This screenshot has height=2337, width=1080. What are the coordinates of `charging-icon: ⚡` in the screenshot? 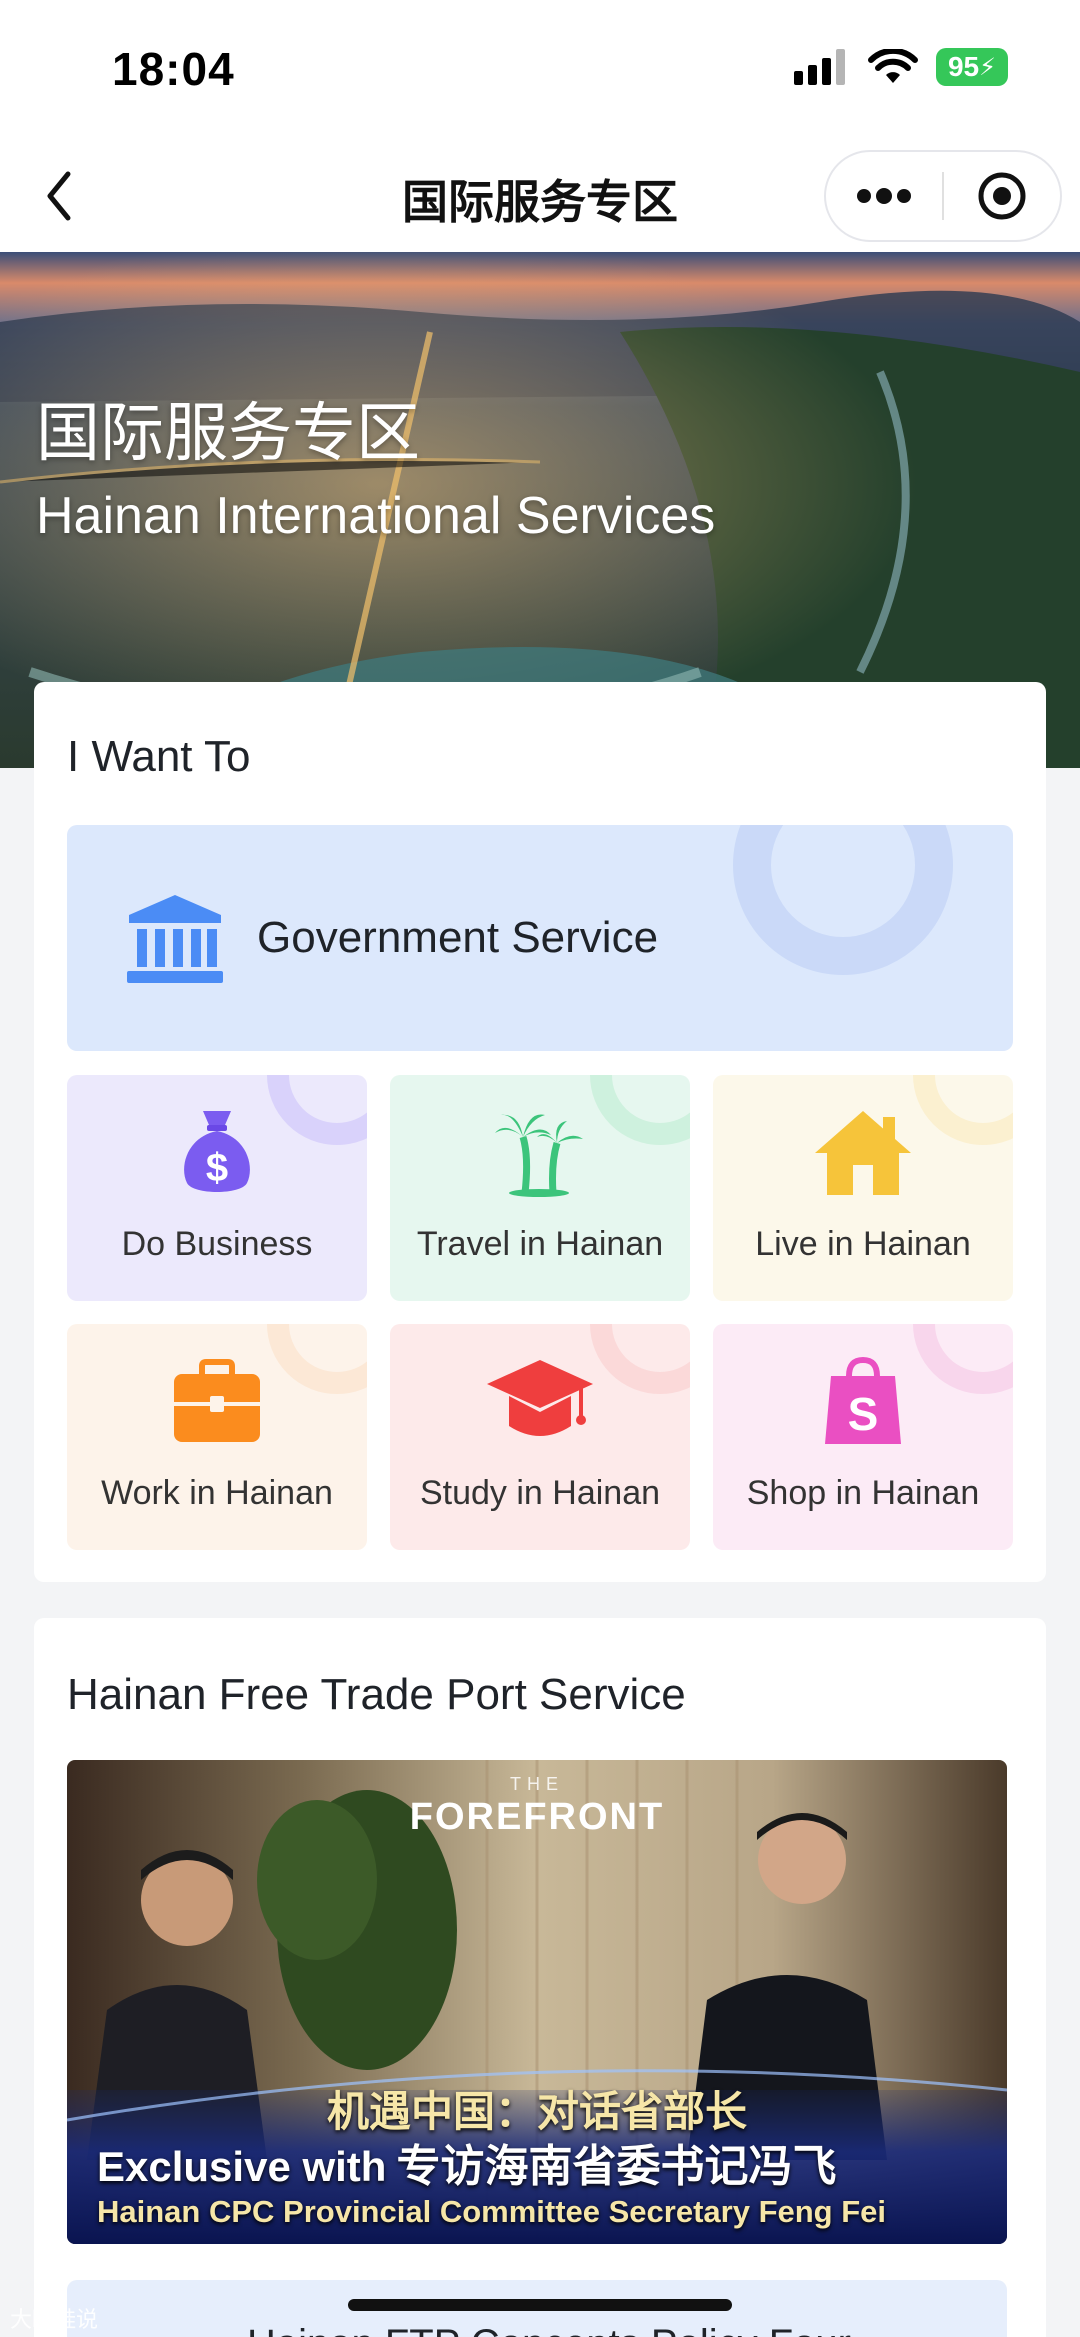 It's located at (987, 67).